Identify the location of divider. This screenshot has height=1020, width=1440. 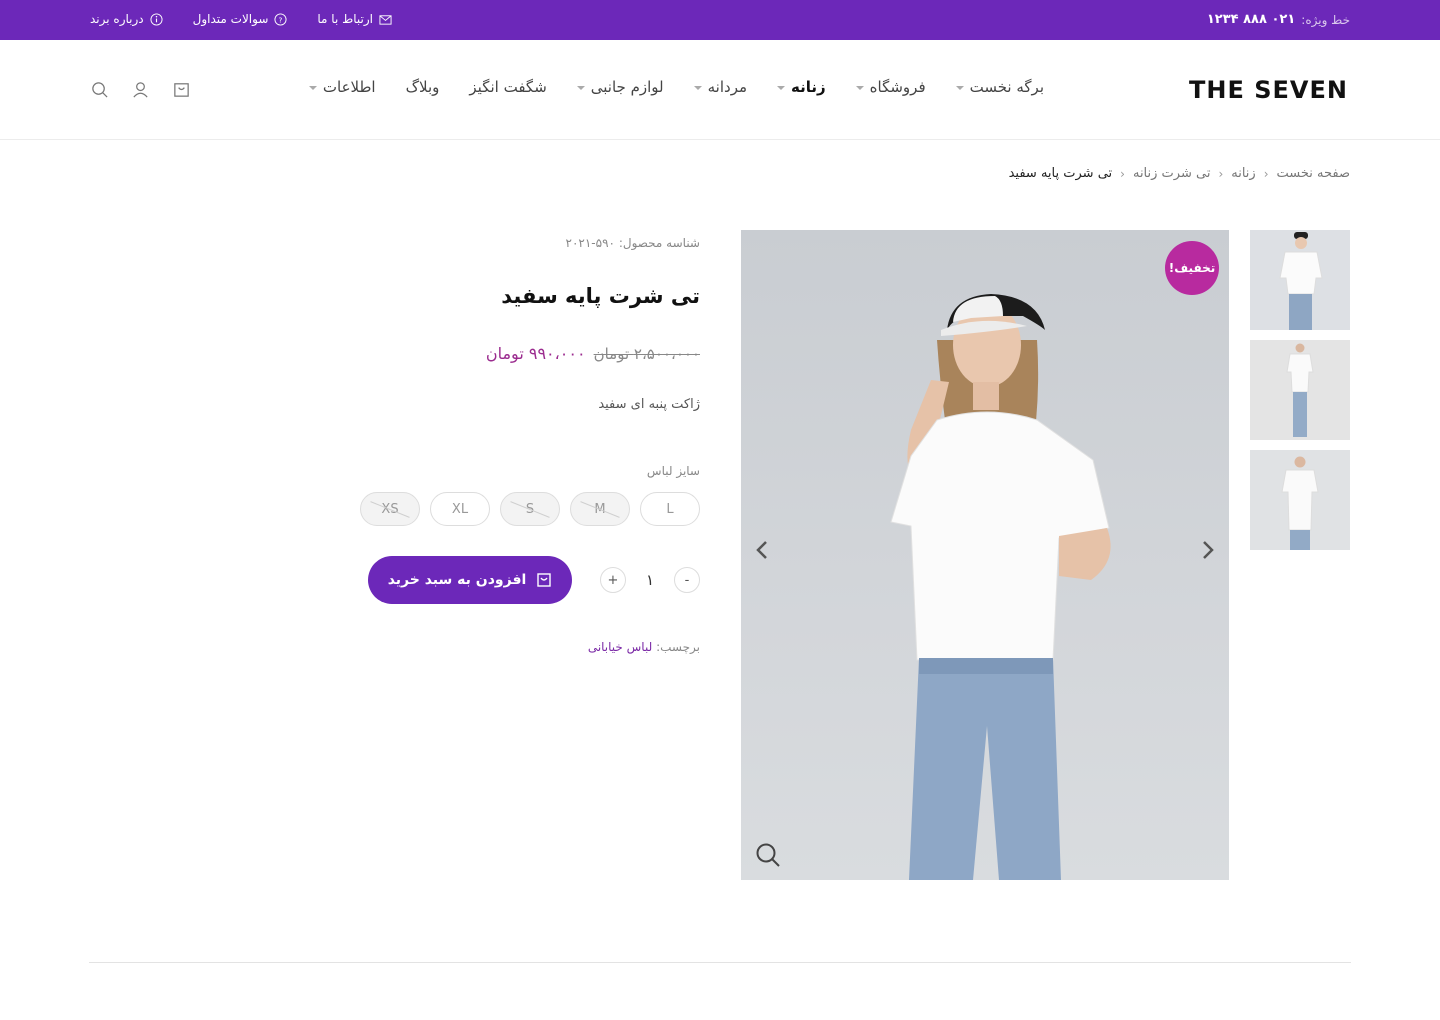
(720, 962).